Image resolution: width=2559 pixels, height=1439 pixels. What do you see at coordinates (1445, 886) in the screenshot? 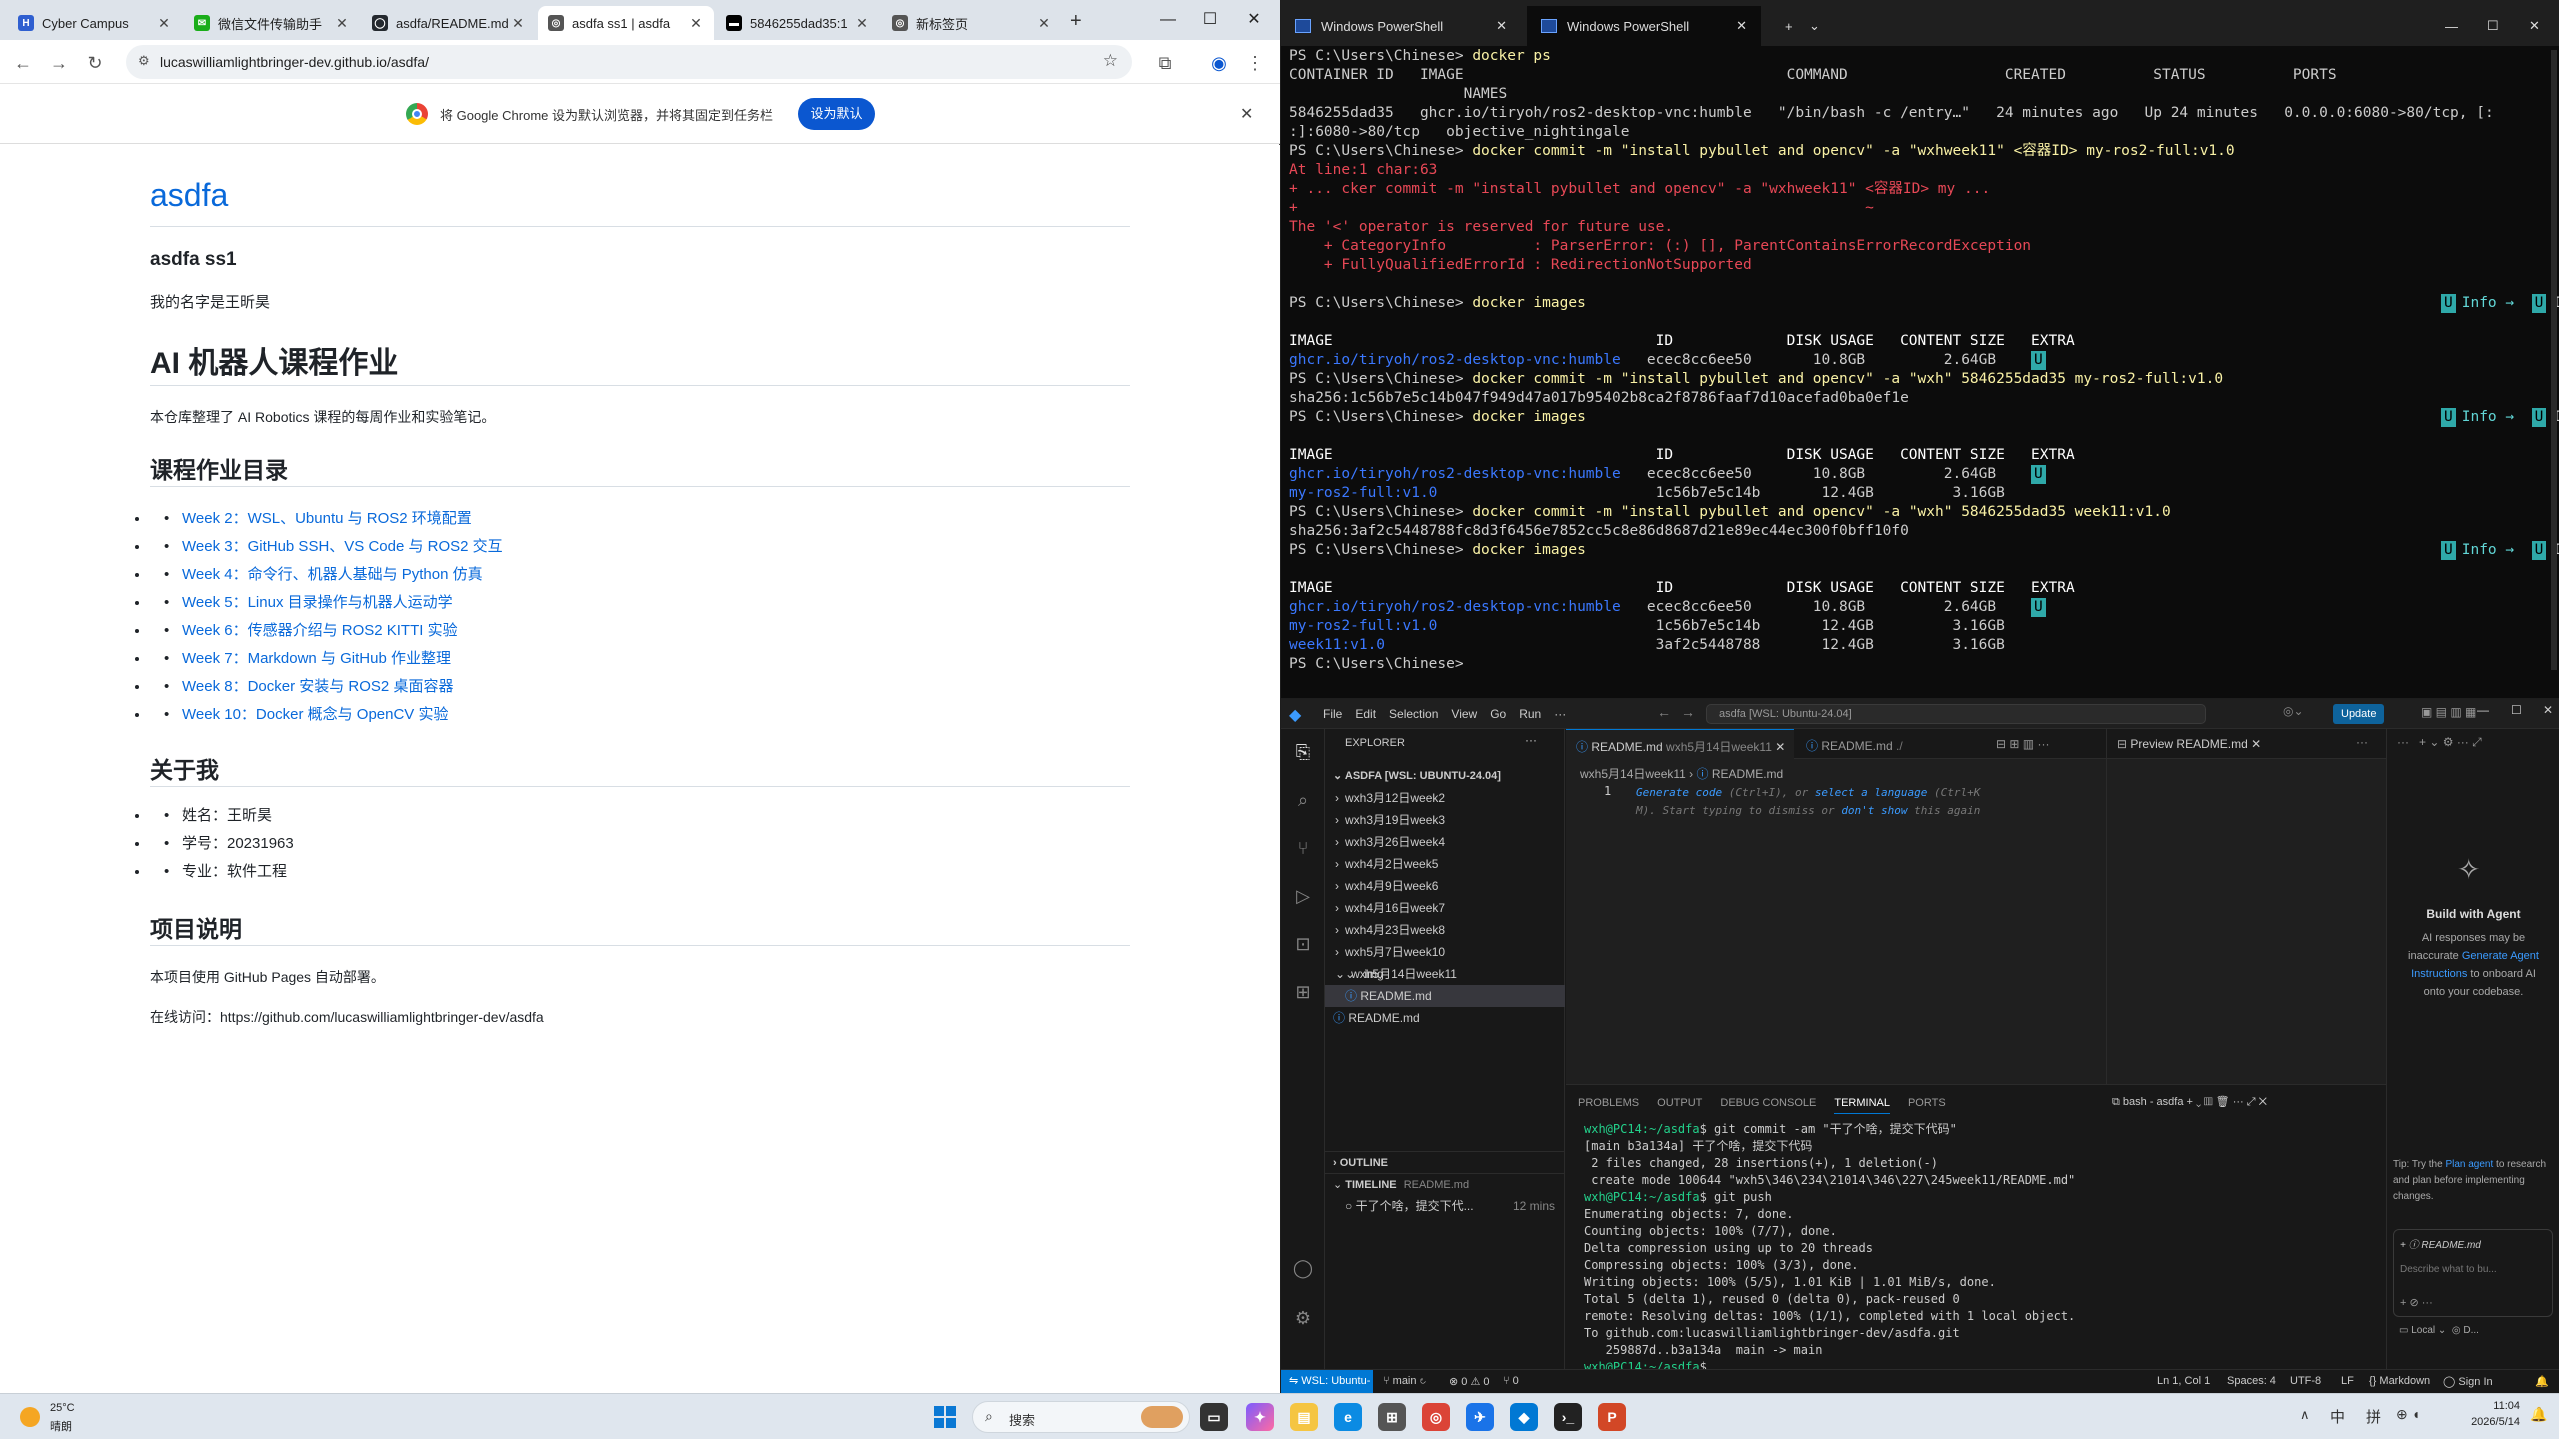
I see `folder-item: › wxh4月9日week6` at bounding box center [1445, 886].